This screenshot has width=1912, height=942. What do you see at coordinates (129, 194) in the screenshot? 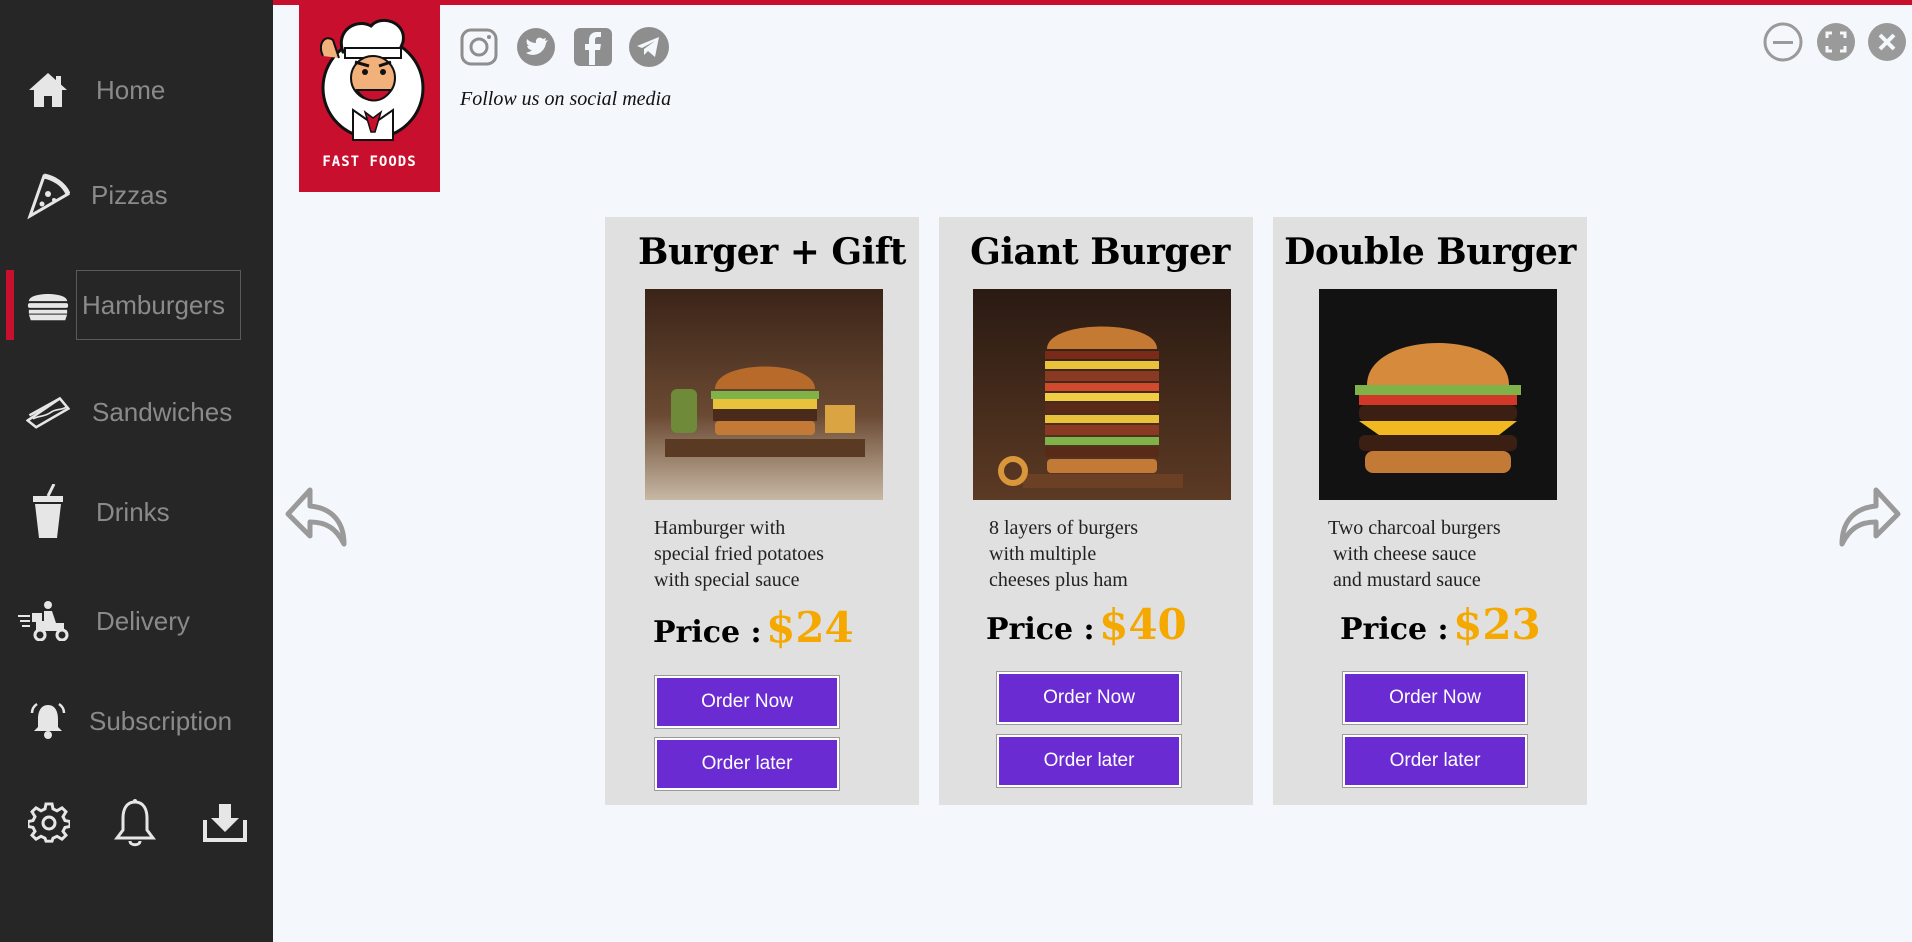
I see `sidebar-item-label: Pizzas` at bounding box center [129, 194].